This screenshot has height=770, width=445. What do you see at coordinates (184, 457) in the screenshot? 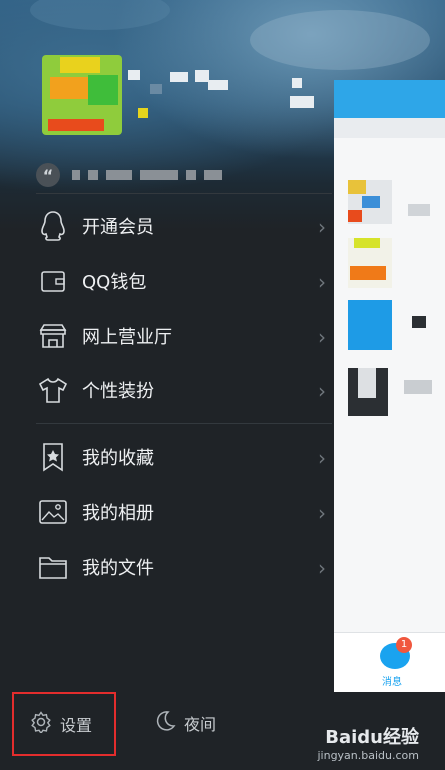
I see `menu-item-favorites: 我的收藏 ›` at bounding box center [184, 457].